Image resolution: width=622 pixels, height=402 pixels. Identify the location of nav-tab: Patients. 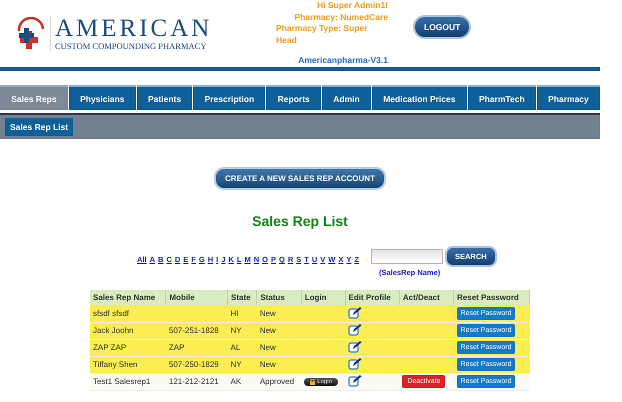
(164, 97).